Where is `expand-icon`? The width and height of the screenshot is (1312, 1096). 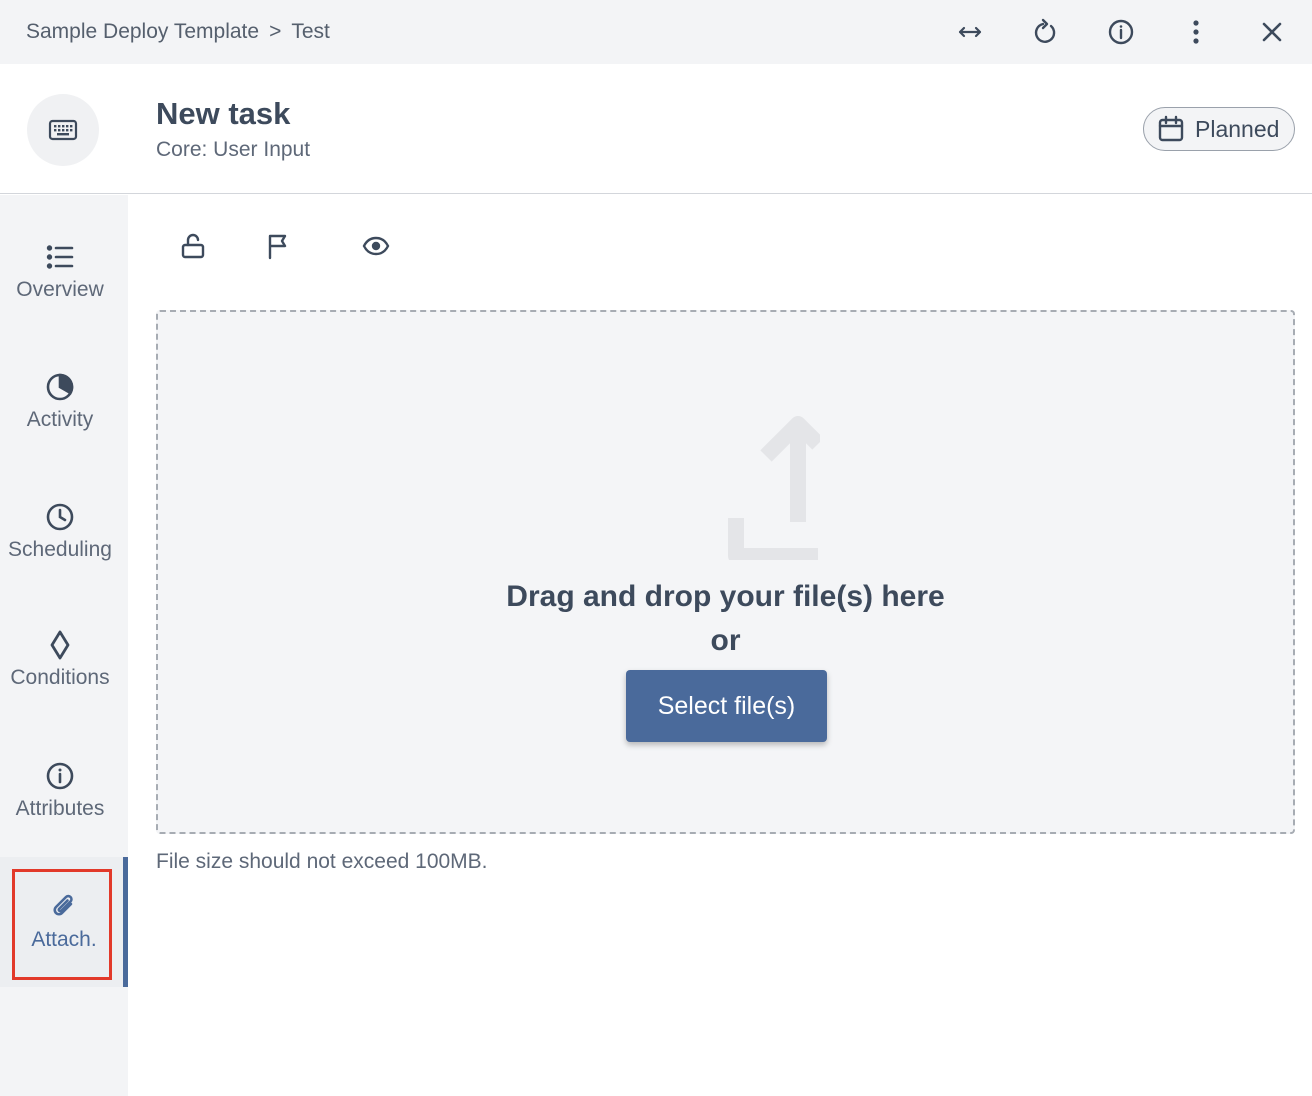 expand-icon is located at coordinates (970, 32).